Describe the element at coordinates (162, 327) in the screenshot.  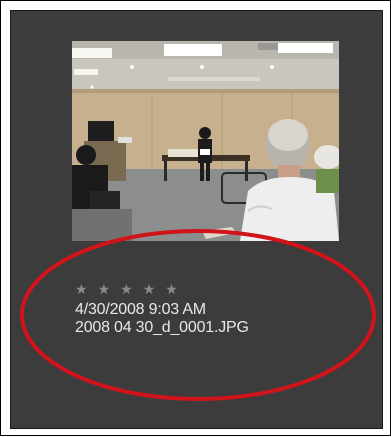
I see `file-name: 2008 04 30_d_0001.JPG` at that location.